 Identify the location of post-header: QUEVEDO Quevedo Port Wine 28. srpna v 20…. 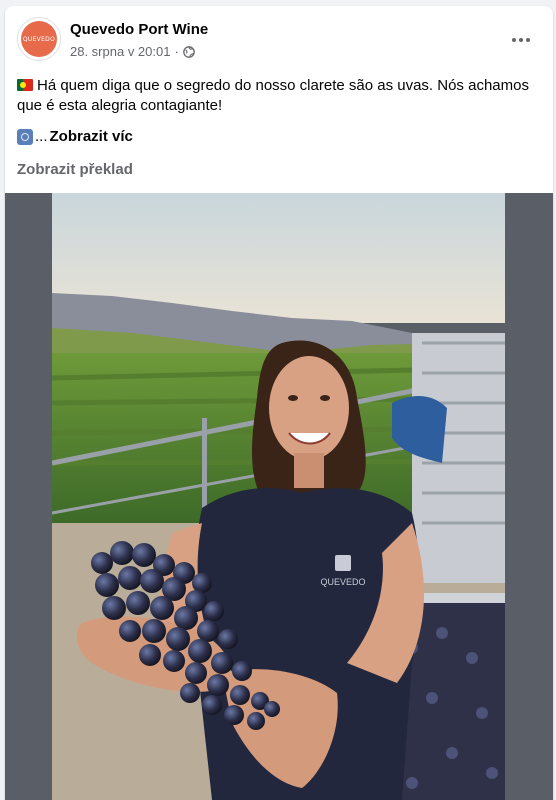
(279, 37).